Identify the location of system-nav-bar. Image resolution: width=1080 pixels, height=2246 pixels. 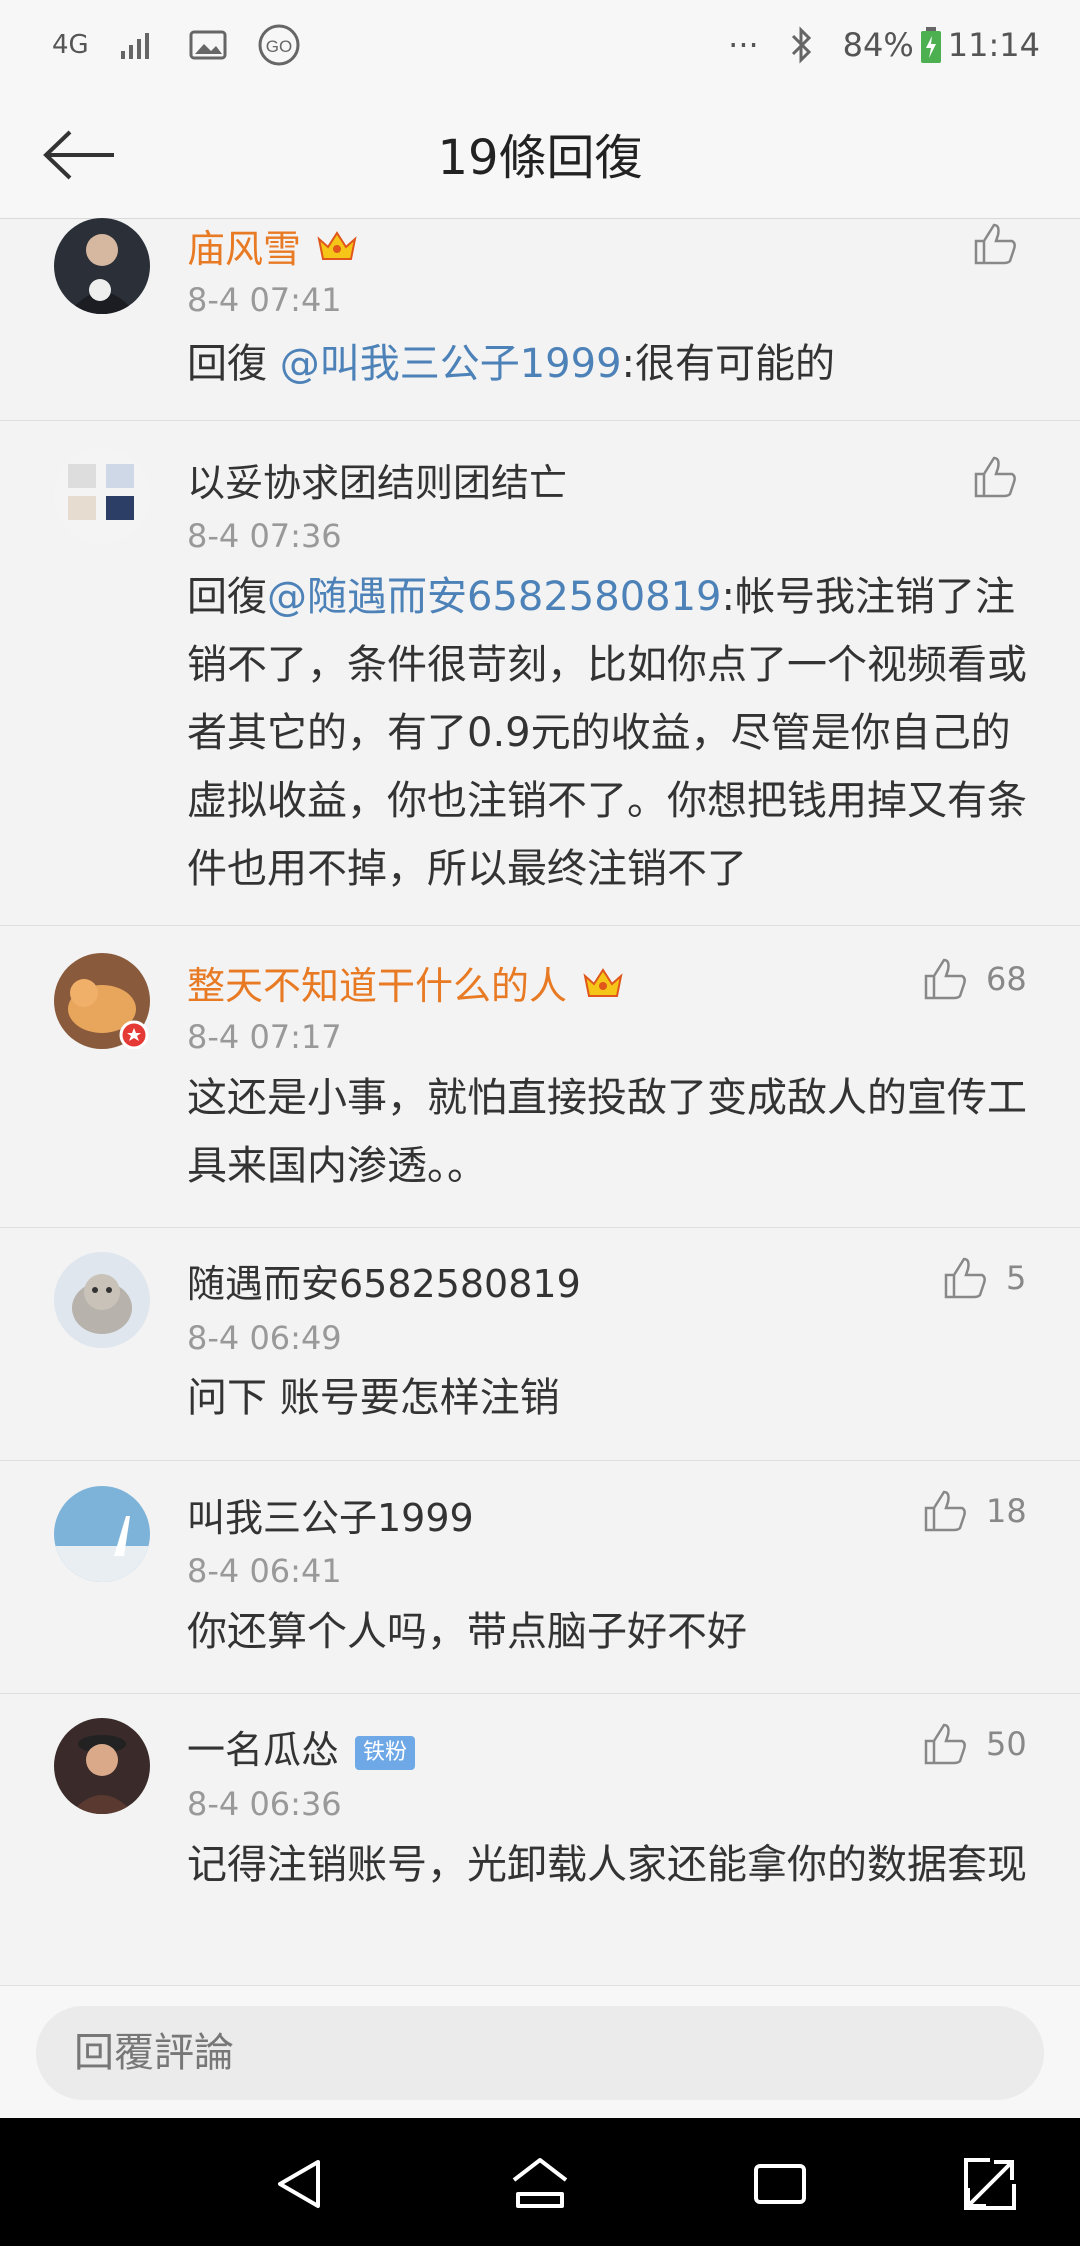
(540, 2182).